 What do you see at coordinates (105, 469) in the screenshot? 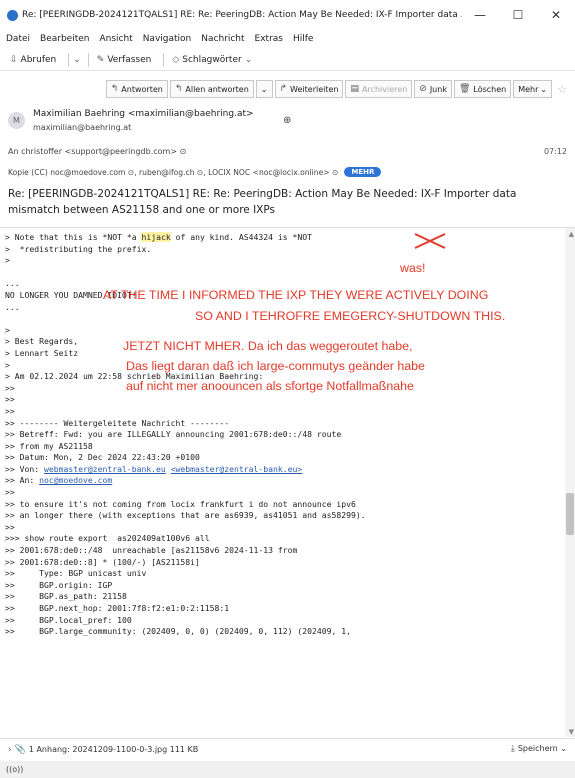
I see `email-link: webmaster@zentral-bank.eu` at bounding box center [105, 469].